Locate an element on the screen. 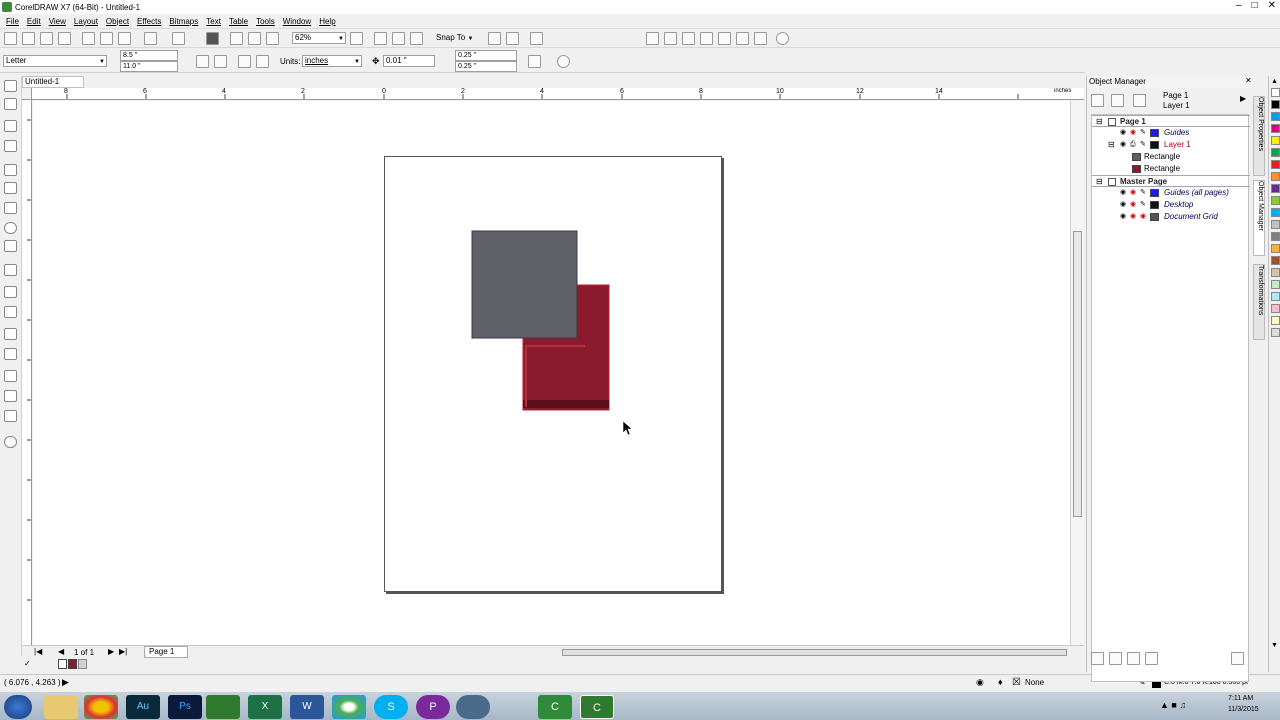 The width and height of the screenshot is (1280, 720). alignment-icon is located at coordinates (512, 38).